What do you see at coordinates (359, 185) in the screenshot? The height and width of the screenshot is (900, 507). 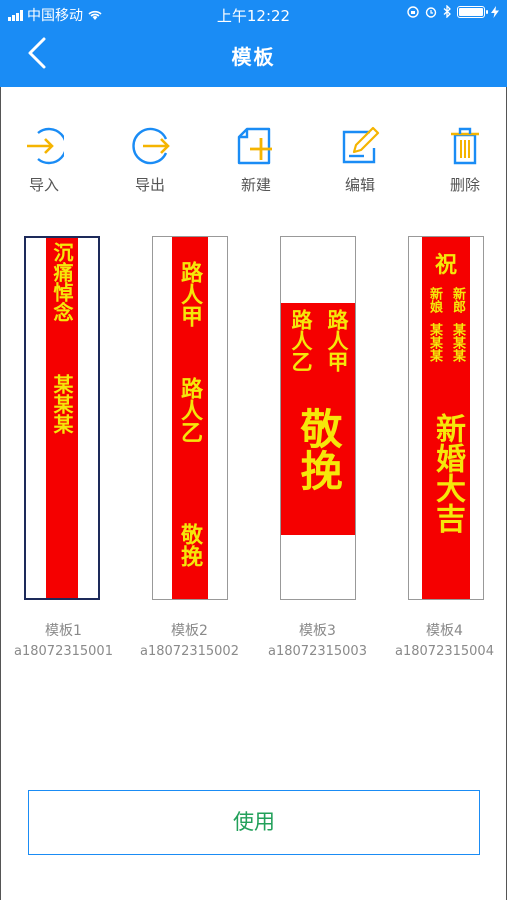 I see `edit-label: 编辑` at bounding box center [359, 185].